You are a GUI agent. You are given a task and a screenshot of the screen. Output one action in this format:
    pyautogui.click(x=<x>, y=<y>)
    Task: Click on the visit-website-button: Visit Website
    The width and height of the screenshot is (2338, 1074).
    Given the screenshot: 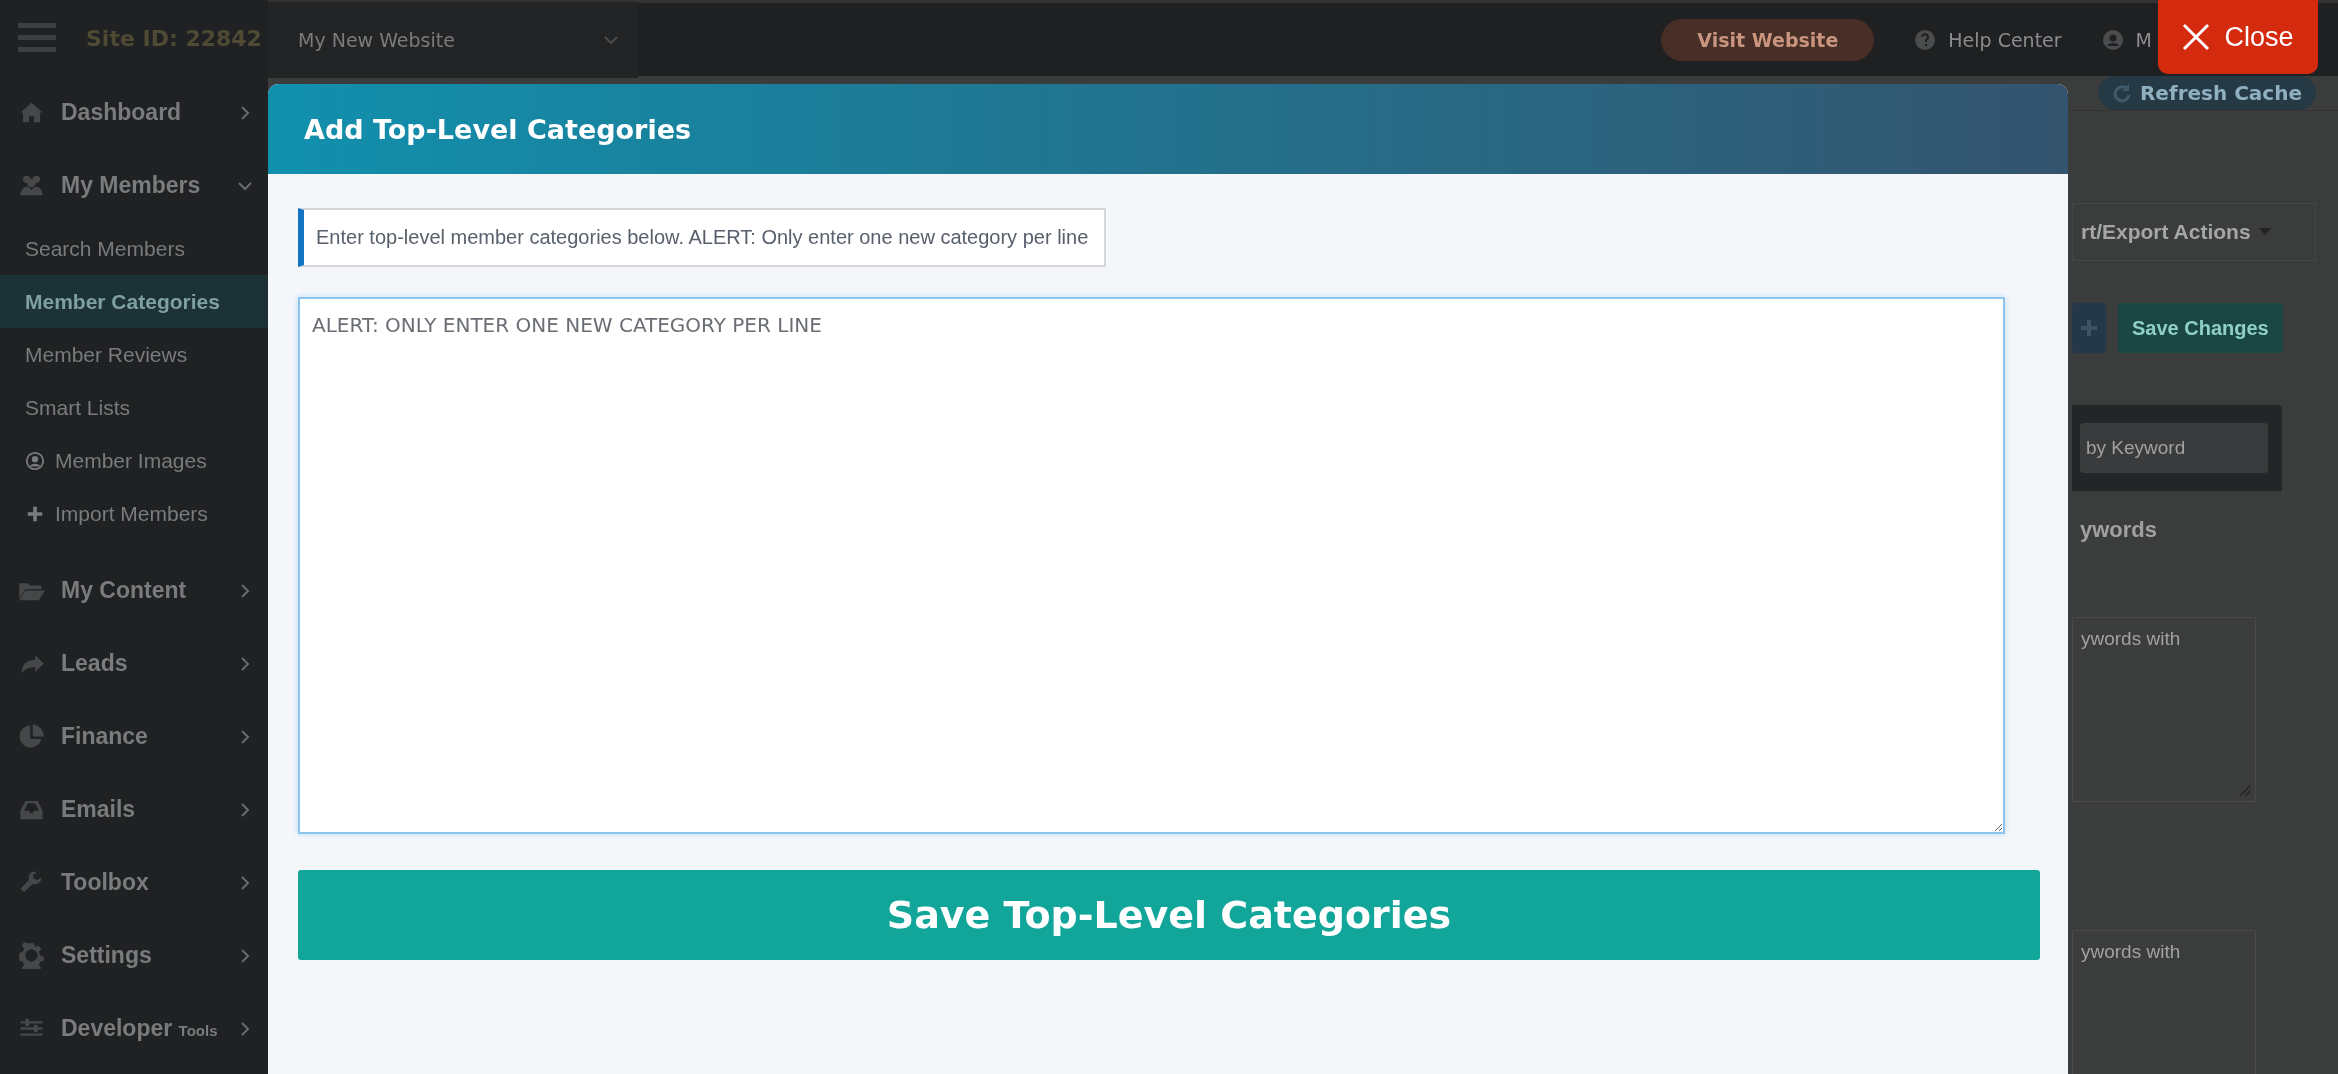 What is the action you would take?
    pyautogui.click(x=1768, y=39)
    